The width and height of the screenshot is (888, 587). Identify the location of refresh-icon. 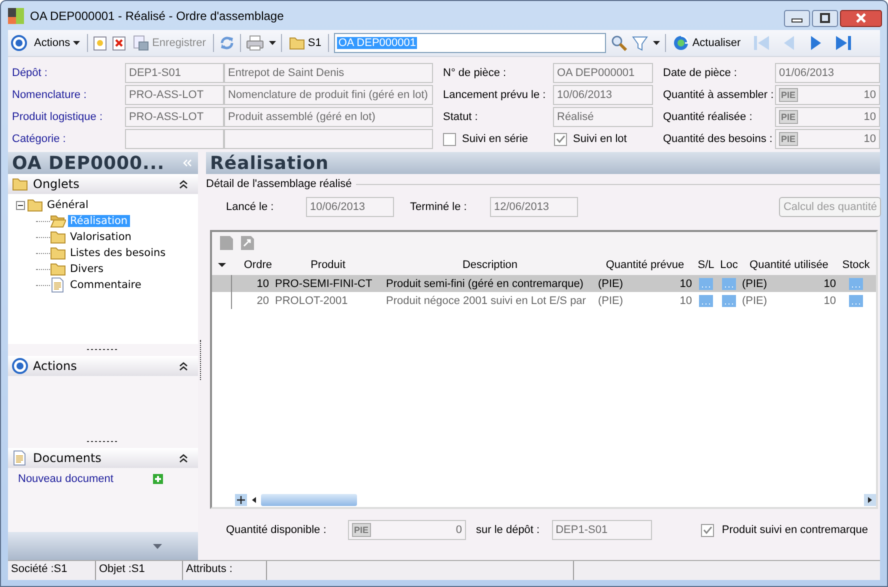
(681, 43).